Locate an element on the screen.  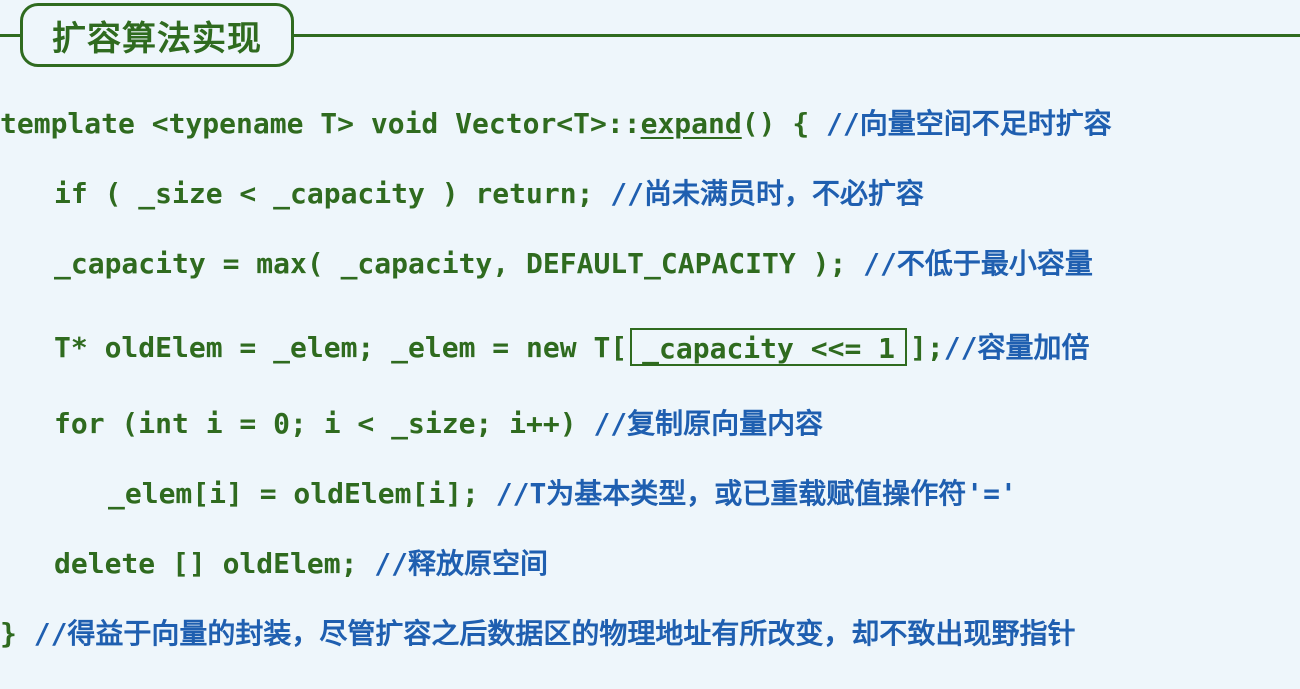
highlighted-expression: _capacity <<= 1 is located at coordinates (769, 347).